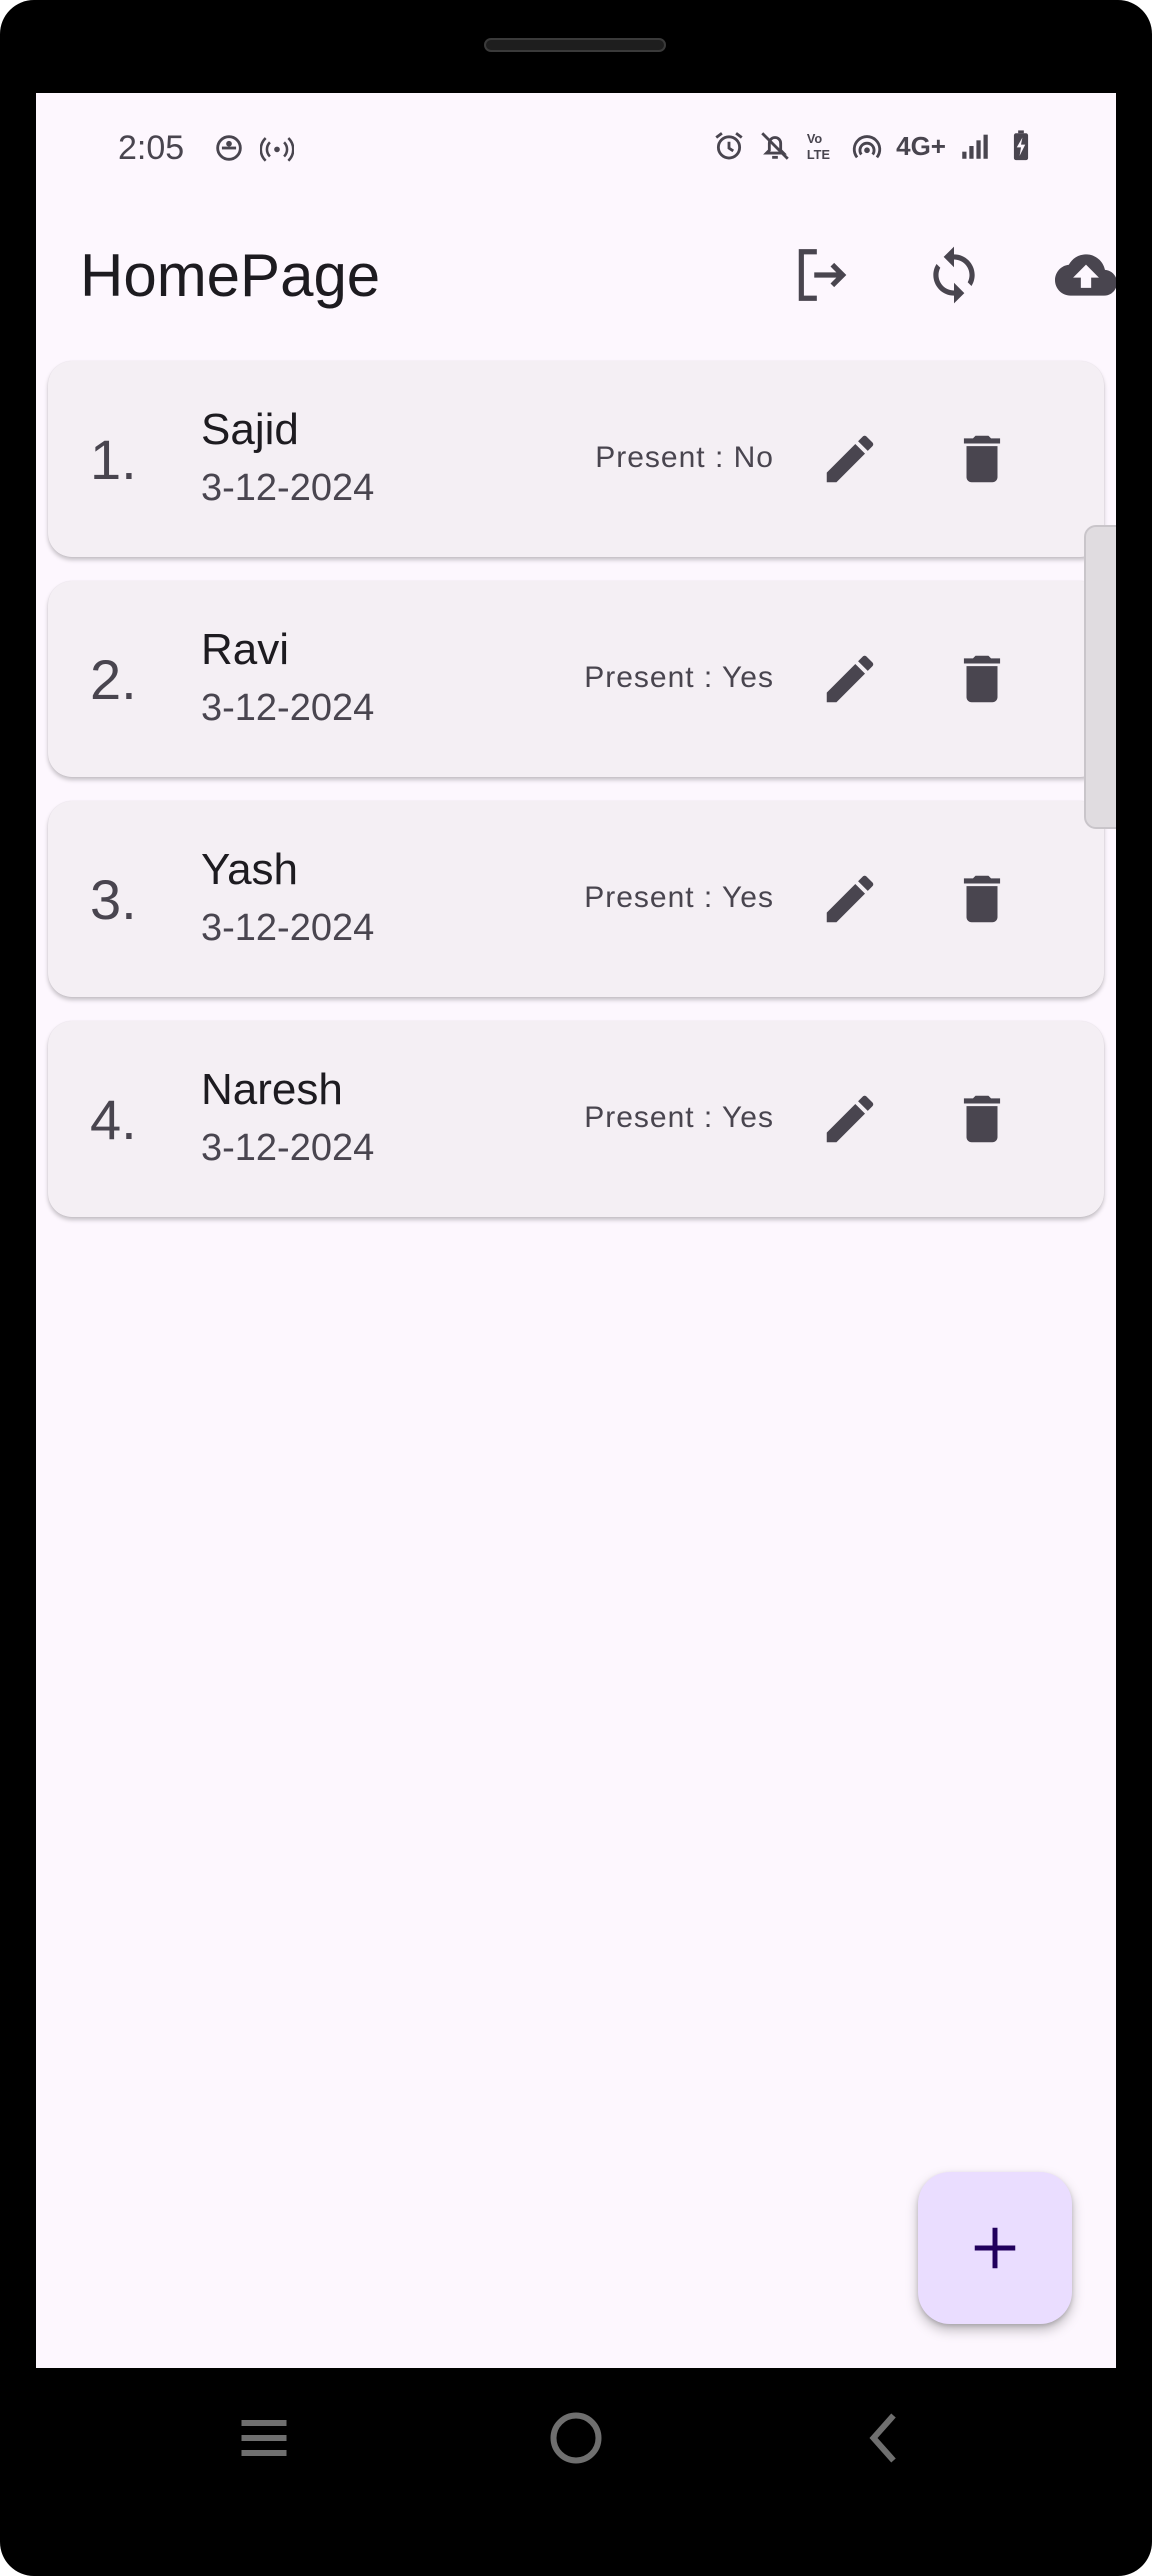  What do you see at coordinates (113, 899) in the screenshot?
I see `item-index: 3.` at bounding box center [113, 899].